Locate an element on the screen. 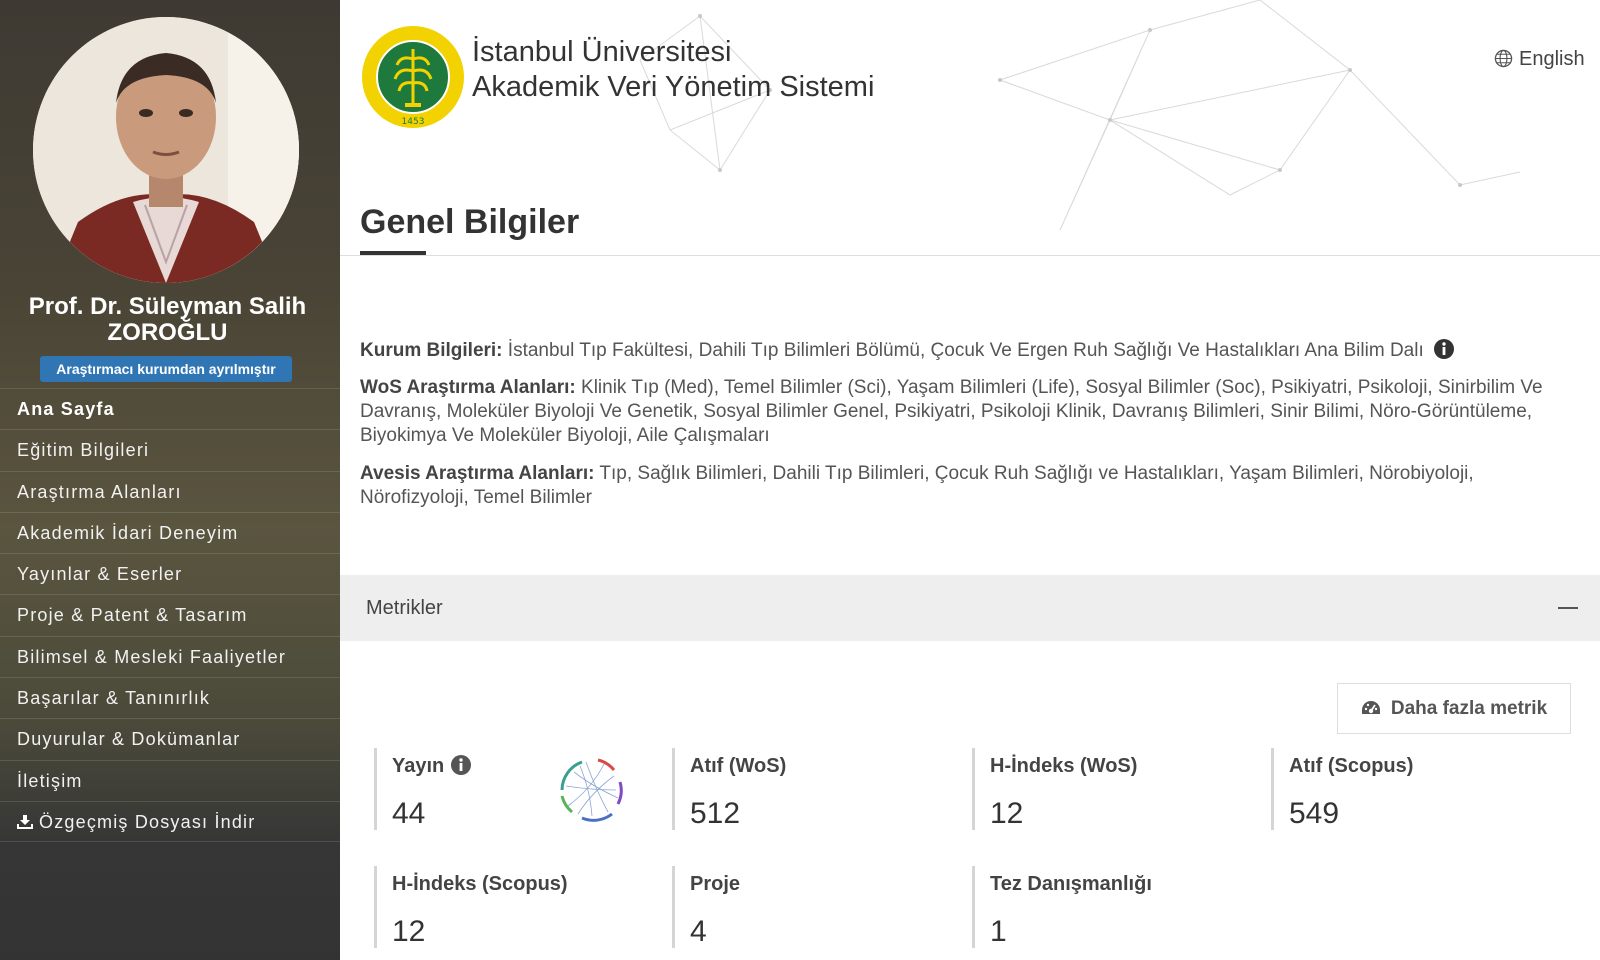  dashboard-icon is located at coordinates (1370, 707).